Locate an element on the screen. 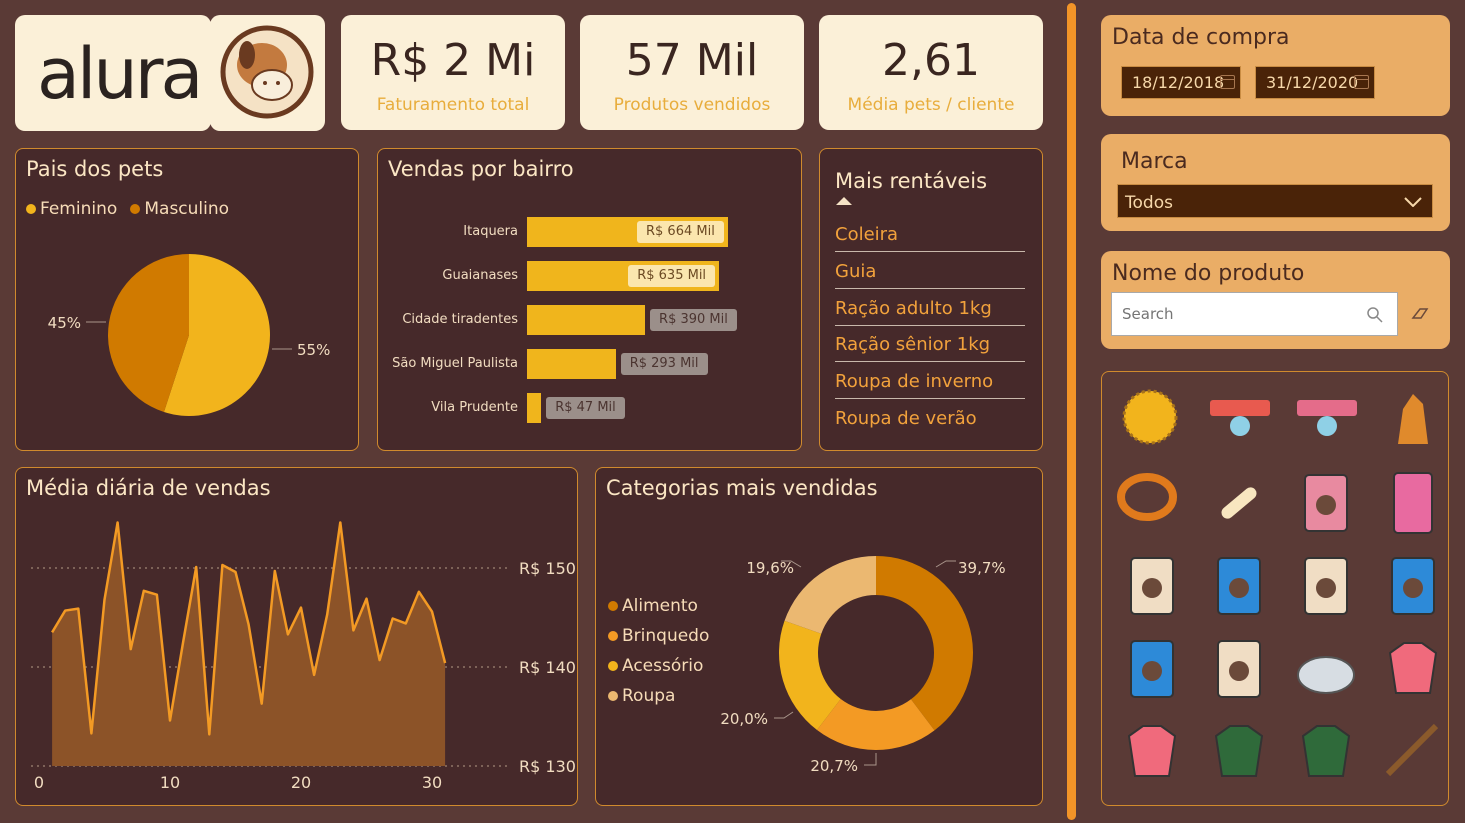 The width and height of the screenshot is (1465, 823). sort-ascending-icon is located at coordinates (844, 201).